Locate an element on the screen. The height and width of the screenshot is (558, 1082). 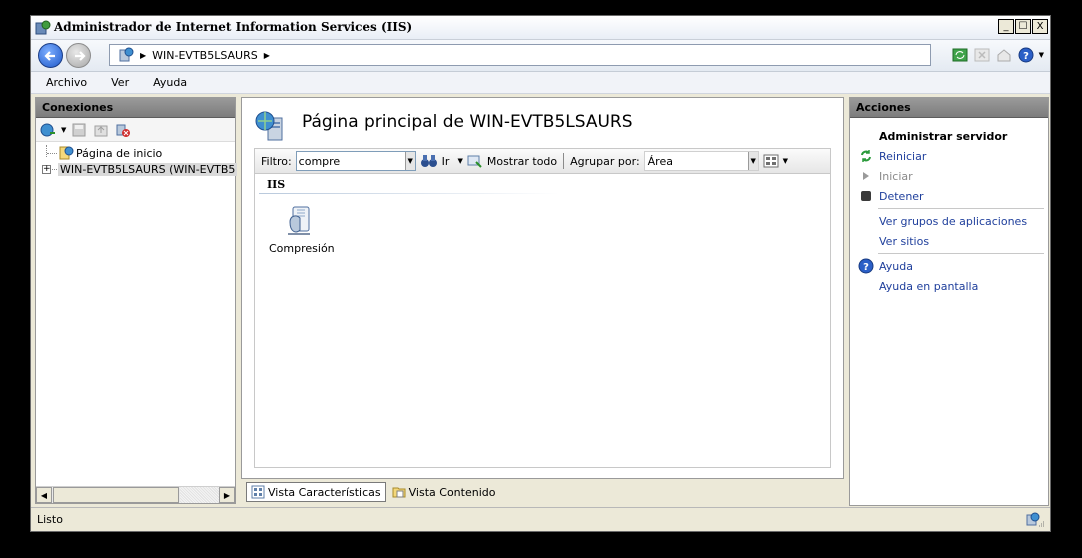
network-status-icon is located at coordinates (1035, 519).